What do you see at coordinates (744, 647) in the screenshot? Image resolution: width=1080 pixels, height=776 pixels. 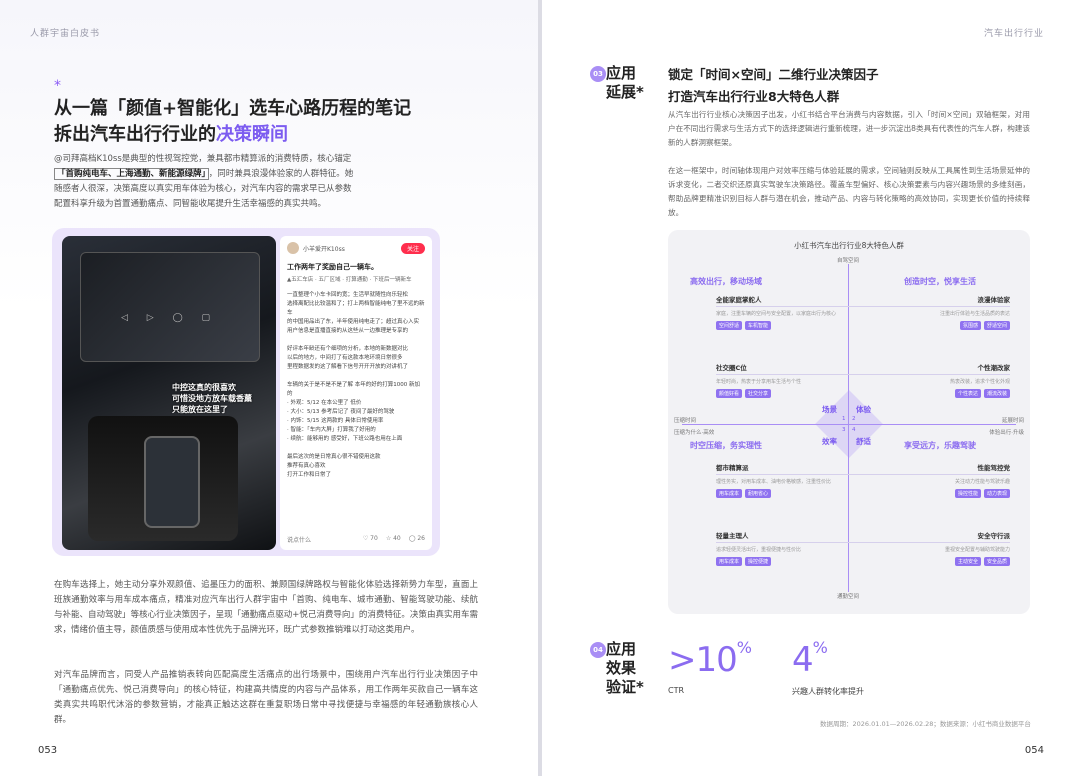 I see `metric-ctr-unit: %` at bounding box center [744, 647].